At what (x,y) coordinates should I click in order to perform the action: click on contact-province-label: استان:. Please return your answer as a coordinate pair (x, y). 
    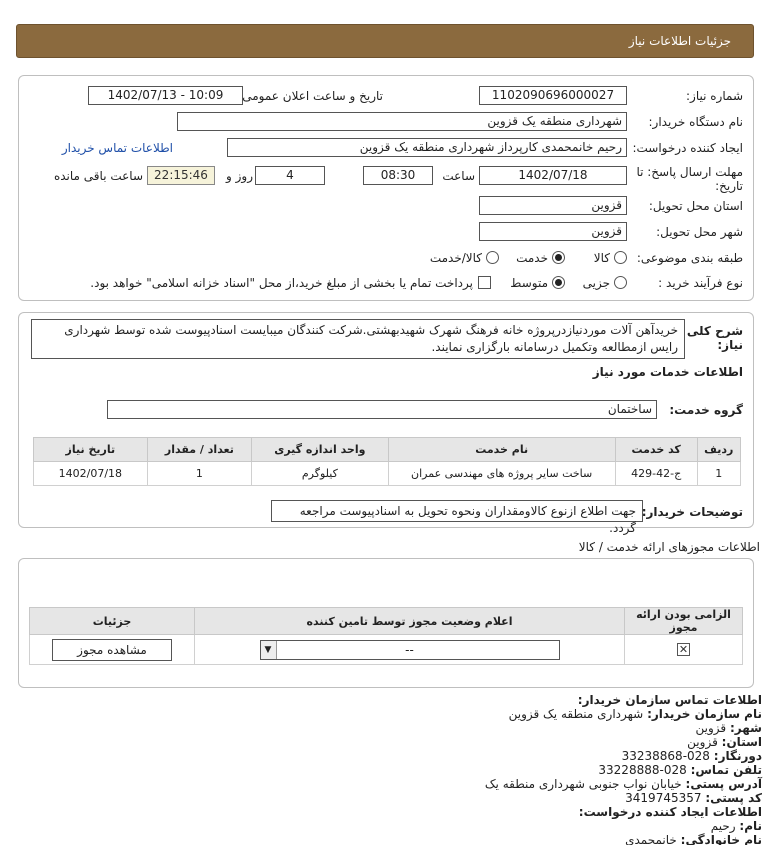
    Looking at the image, I should click on (741, 742).